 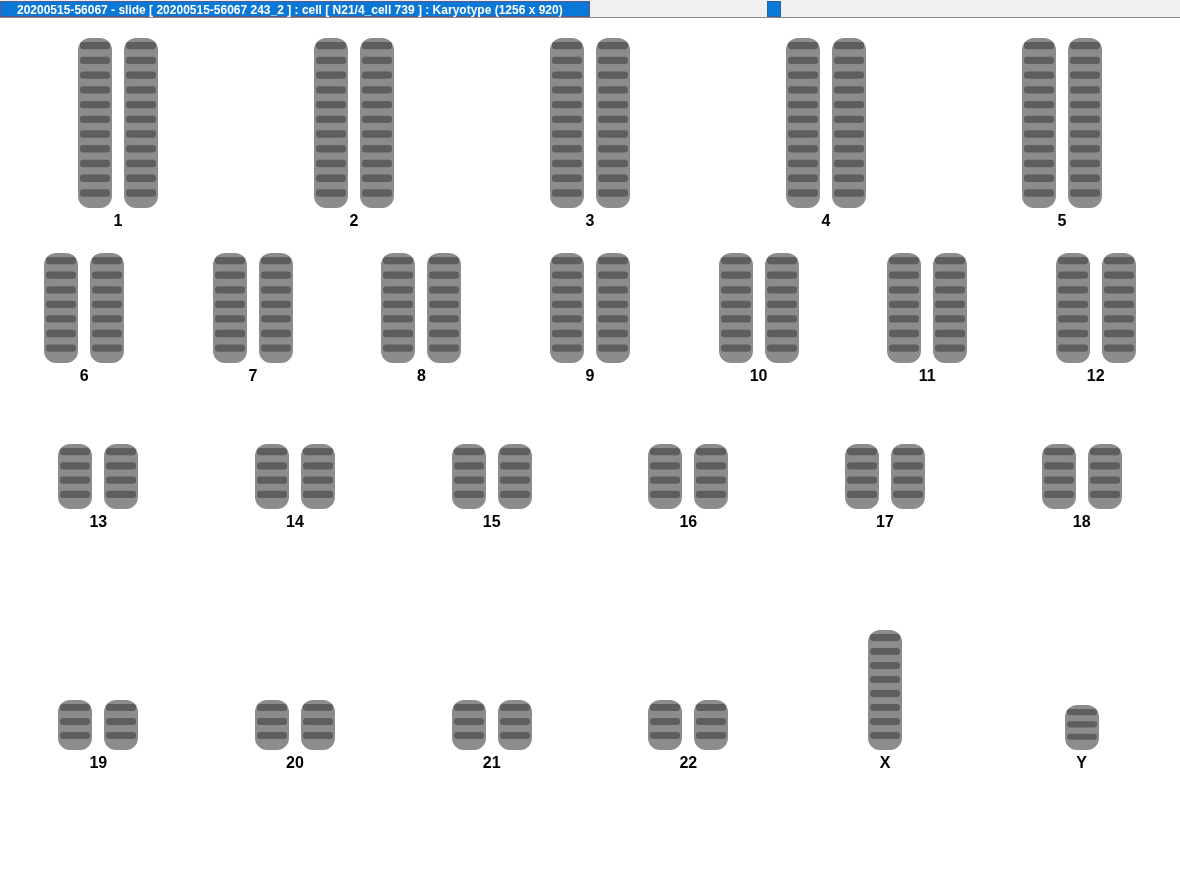 What do you see at coordinates (491, 763) in the screenshot?
I see `chromosome-label: 21` at bounding box center [491, 763].